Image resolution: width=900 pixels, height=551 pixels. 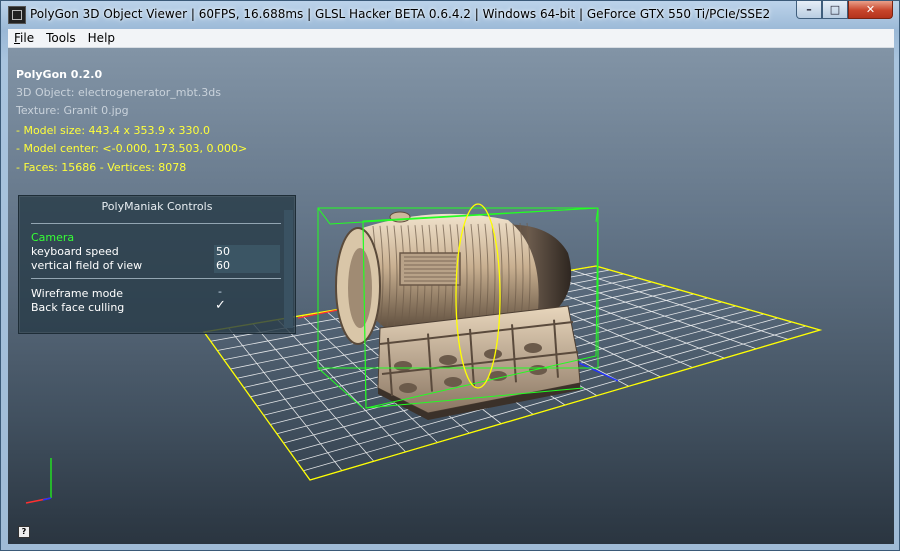 I want to click on texture-name: Texture: Granit 0.jpg, so click(x=72, y=110).